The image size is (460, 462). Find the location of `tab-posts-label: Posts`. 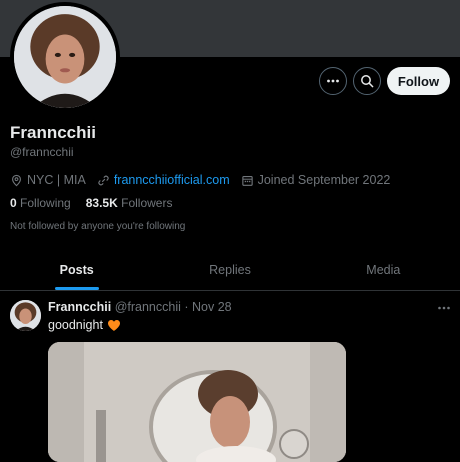

tab-posts-label: Posts is located at coordinates (76, 270).